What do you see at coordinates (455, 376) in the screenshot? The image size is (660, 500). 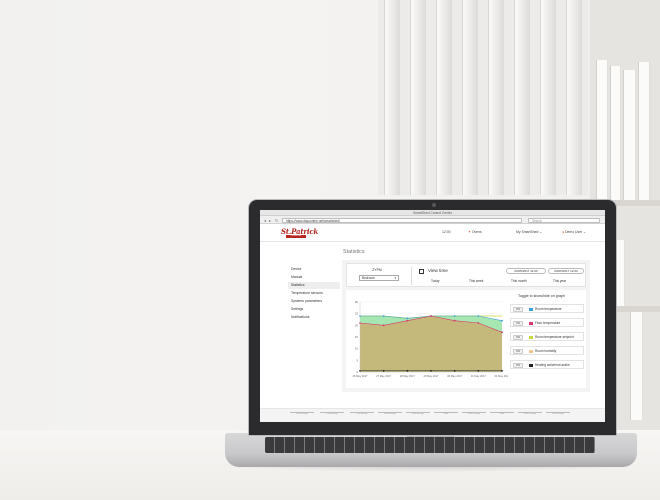 I see `x-tick-label: 30 May 2017` at bounding box center [455, 376].